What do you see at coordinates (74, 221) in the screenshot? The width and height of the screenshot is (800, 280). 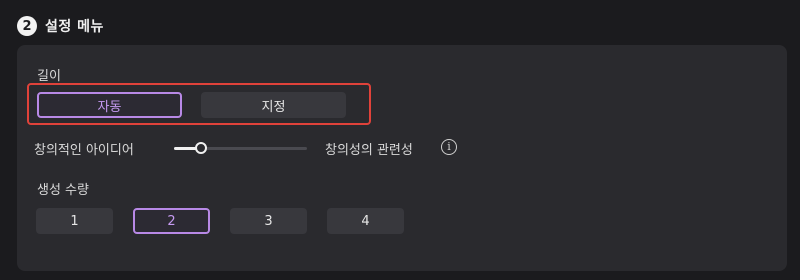 I see `count-option-1: 1` at bounding box center [74, 221].